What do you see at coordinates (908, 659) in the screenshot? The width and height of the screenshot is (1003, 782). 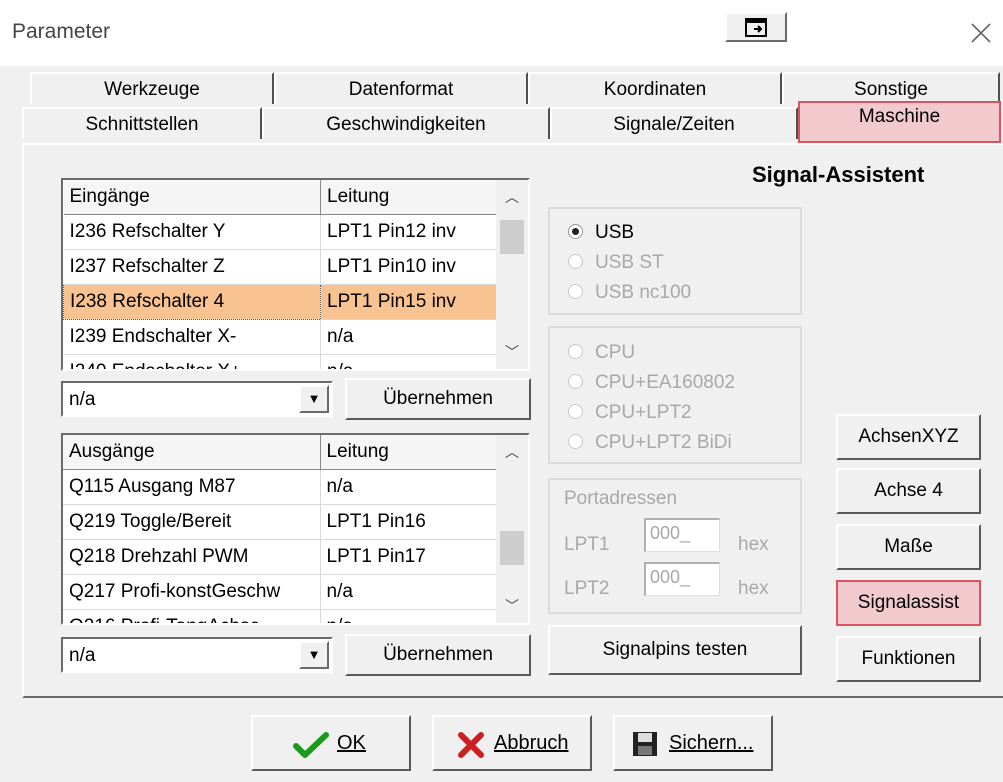 I see `functions-button: Funktionen` at bounding box center [908, 659].